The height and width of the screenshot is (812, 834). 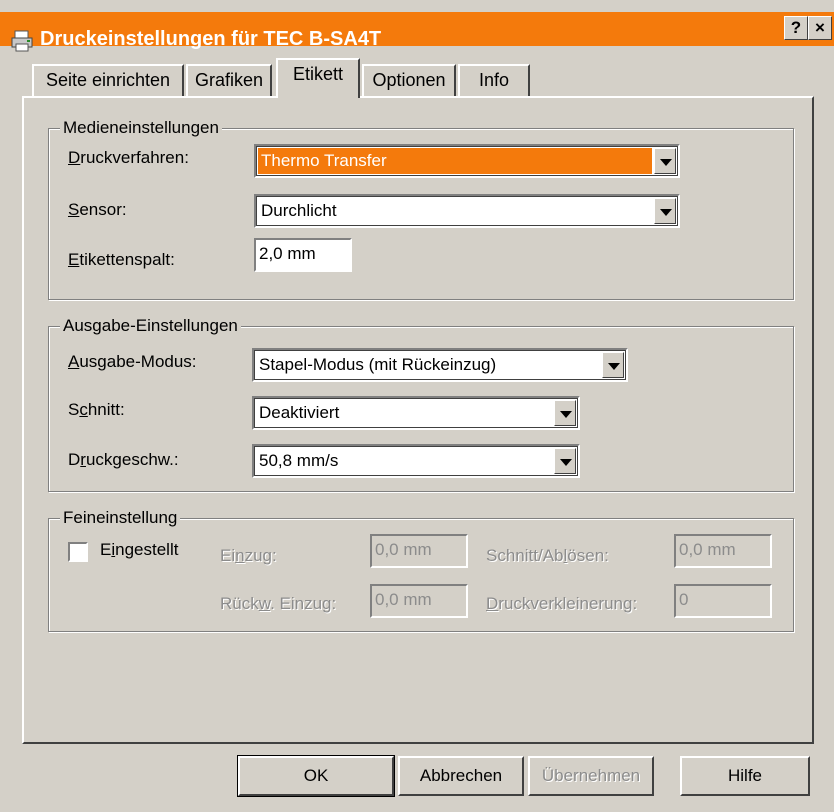 What do you see at coordinates (467, 211) in the screenshot?
I see `sensor-select: Durchlicht` at bounding box center [467, 211].